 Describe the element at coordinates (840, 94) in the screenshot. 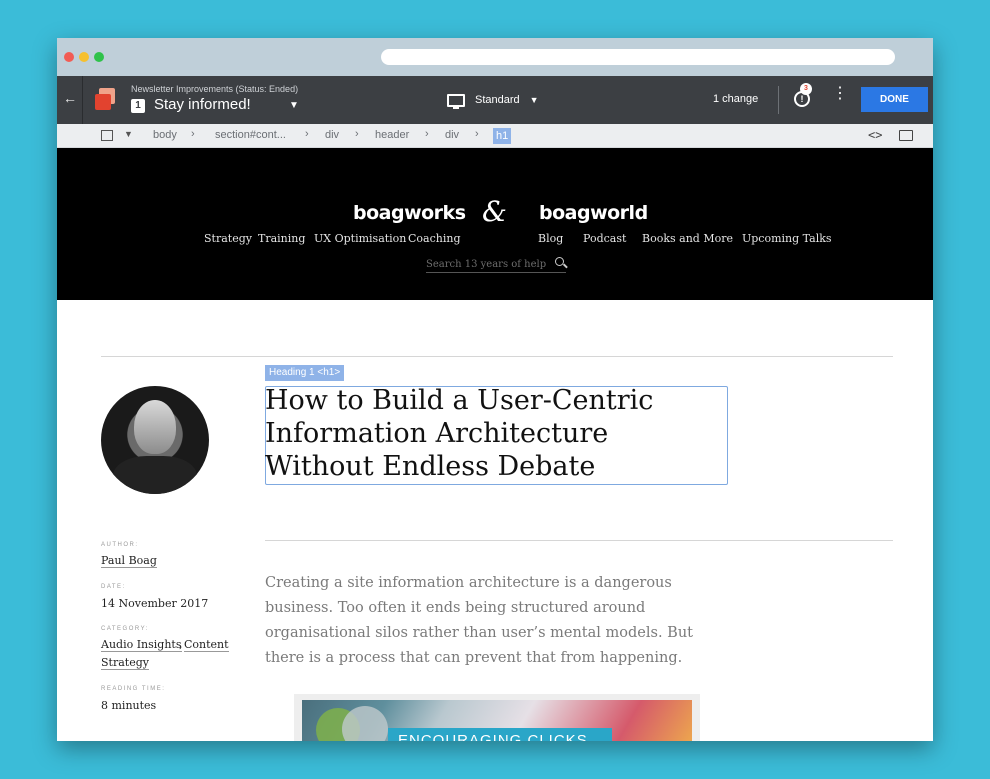

I see `more-options-icon: ⋮` at that location.